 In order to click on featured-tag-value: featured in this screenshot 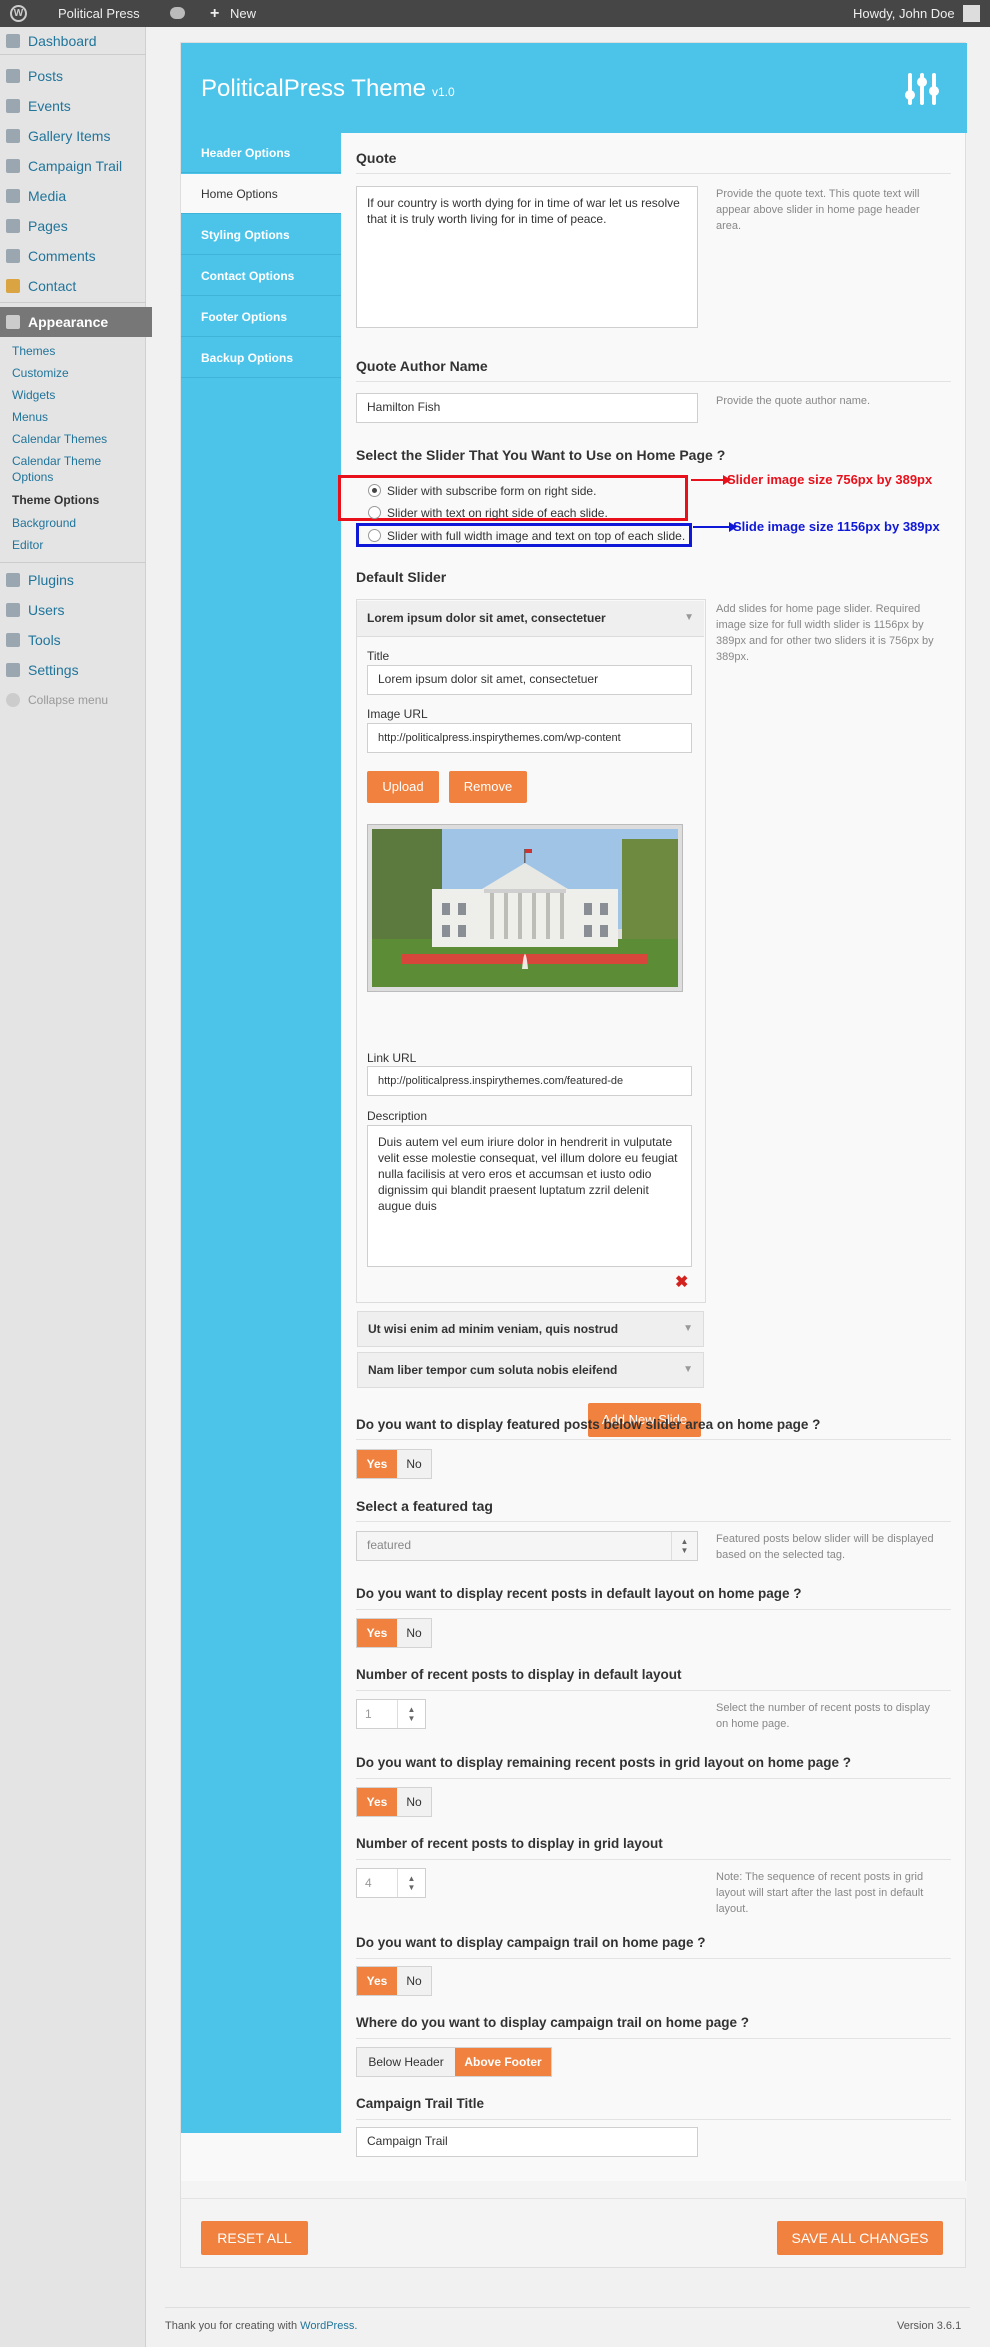, I will do `click(389, 1545)`.